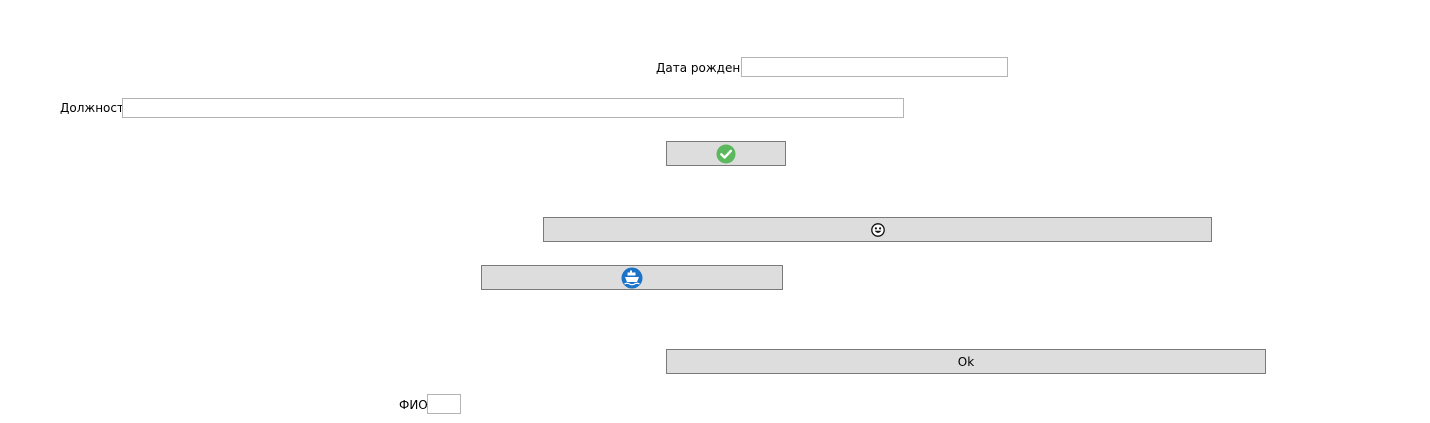 The image size is (1430, 423). I want to click on emoji-button, so click(877, 229).